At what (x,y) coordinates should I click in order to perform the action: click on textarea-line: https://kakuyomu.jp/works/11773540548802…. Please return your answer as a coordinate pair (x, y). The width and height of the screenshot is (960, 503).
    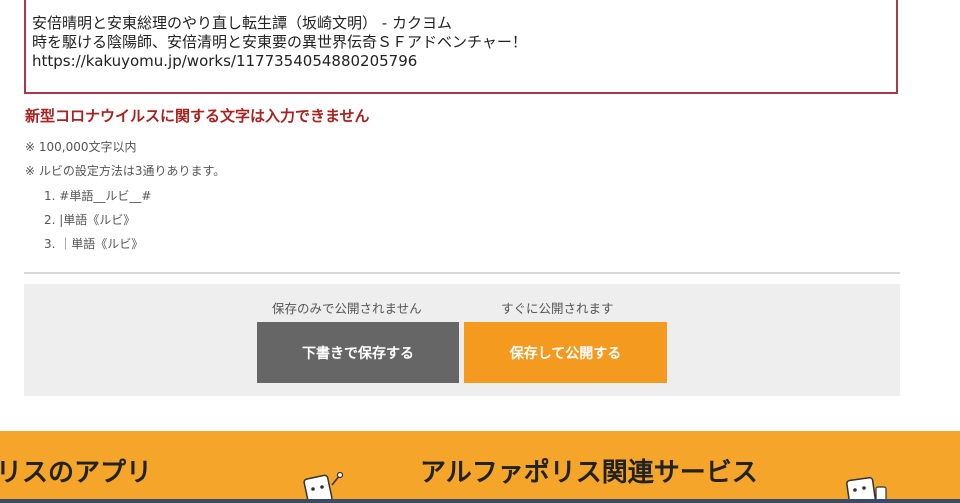
    Looking at the image, I should click on (225, 61).